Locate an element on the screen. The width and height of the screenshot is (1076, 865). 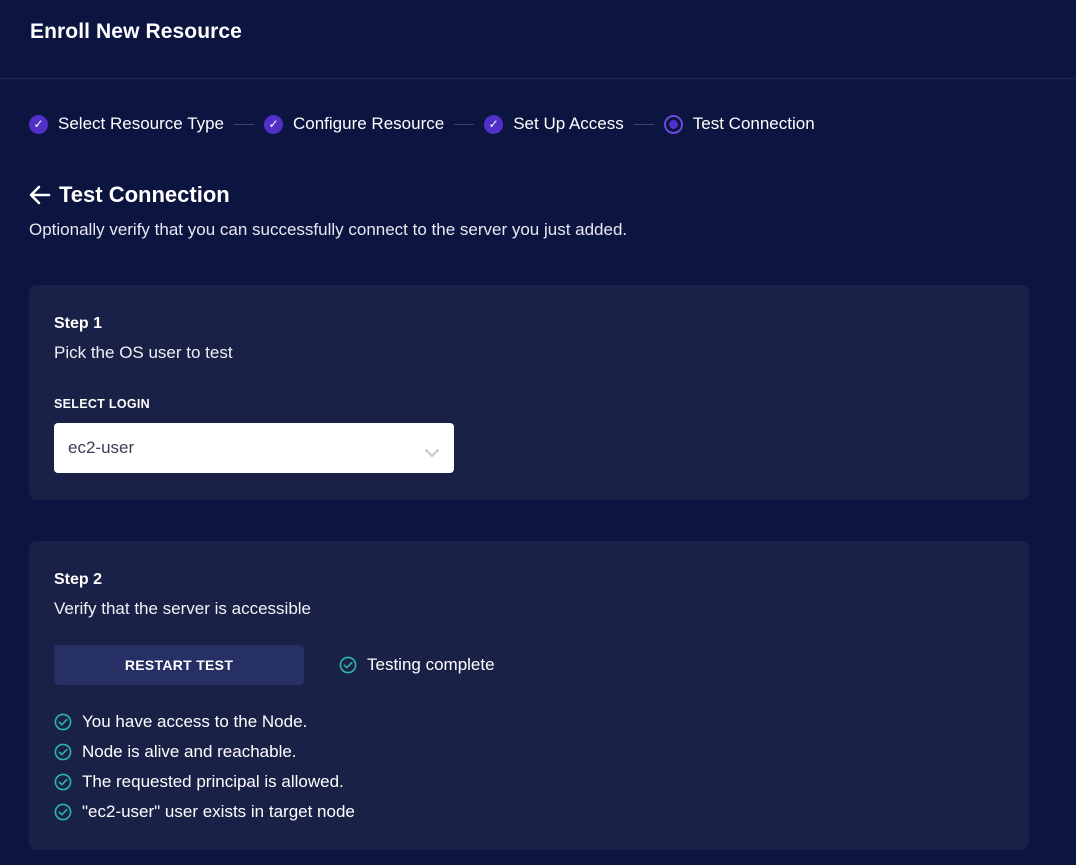
result-text: "ec2-user" user exists in target node is located at coordinates (218, 811).